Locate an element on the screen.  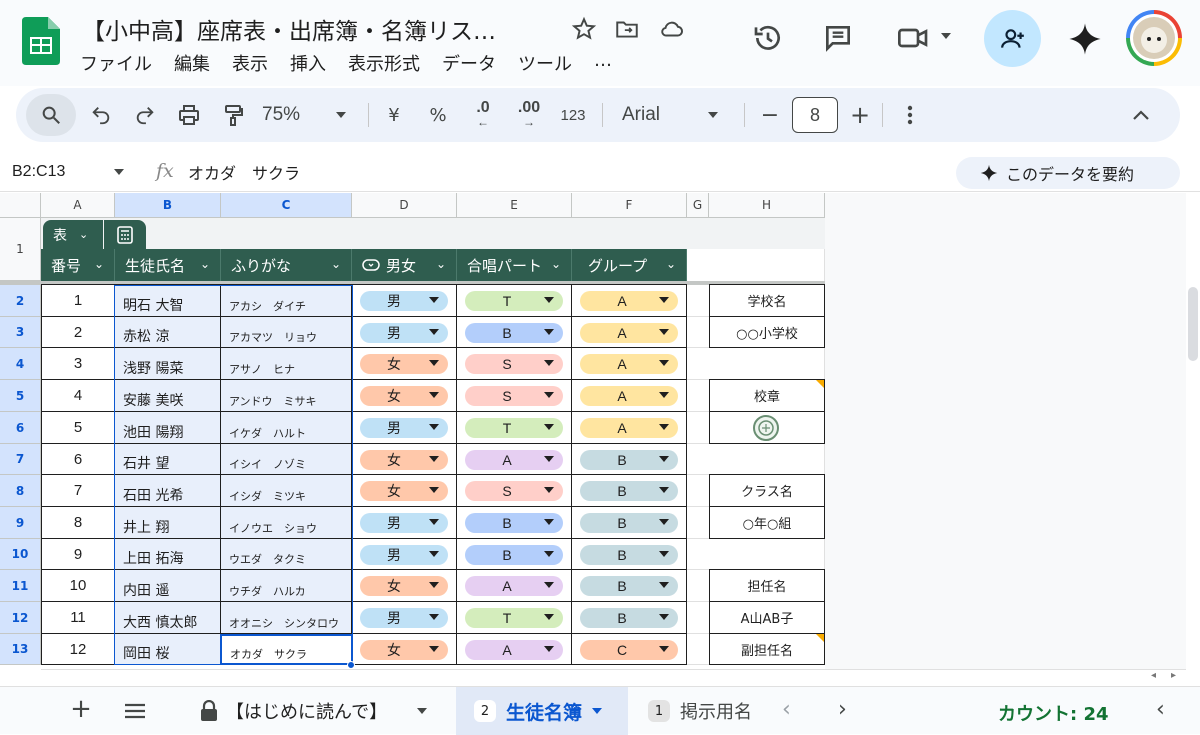
cell-furigana: イシダ ミツキ is located at coordinates (286, 491).